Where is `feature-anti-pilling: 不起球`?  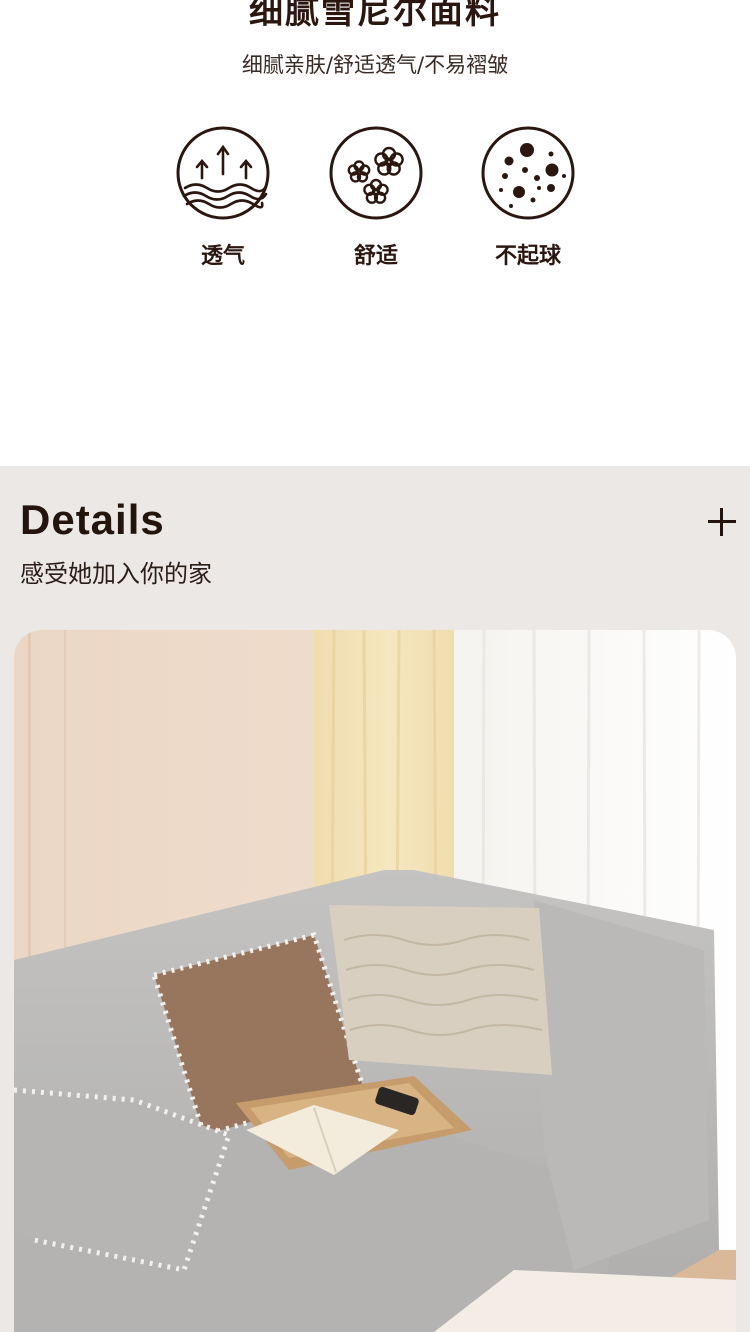
feature-anti-pilling: 不起球 is located at coordinates (528, 198).